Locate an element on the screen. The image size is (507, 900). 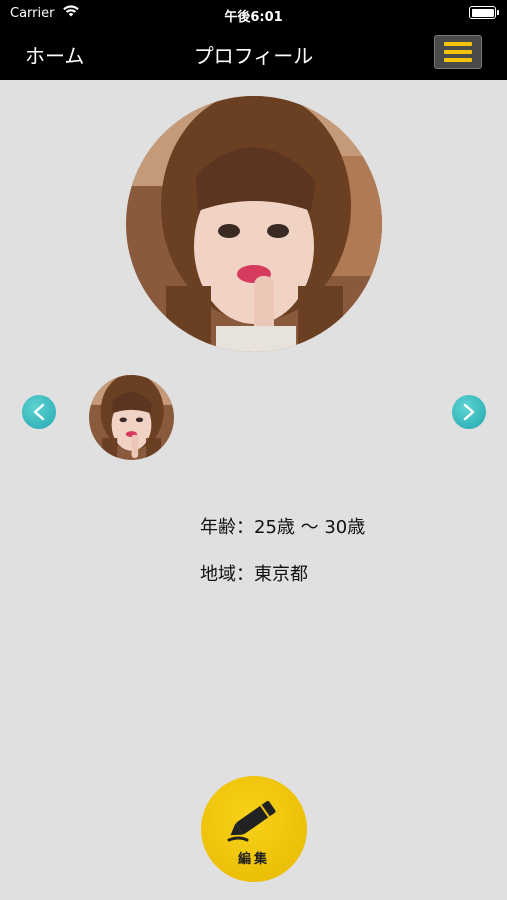
battery-icon is located at coordinates (484, 12).